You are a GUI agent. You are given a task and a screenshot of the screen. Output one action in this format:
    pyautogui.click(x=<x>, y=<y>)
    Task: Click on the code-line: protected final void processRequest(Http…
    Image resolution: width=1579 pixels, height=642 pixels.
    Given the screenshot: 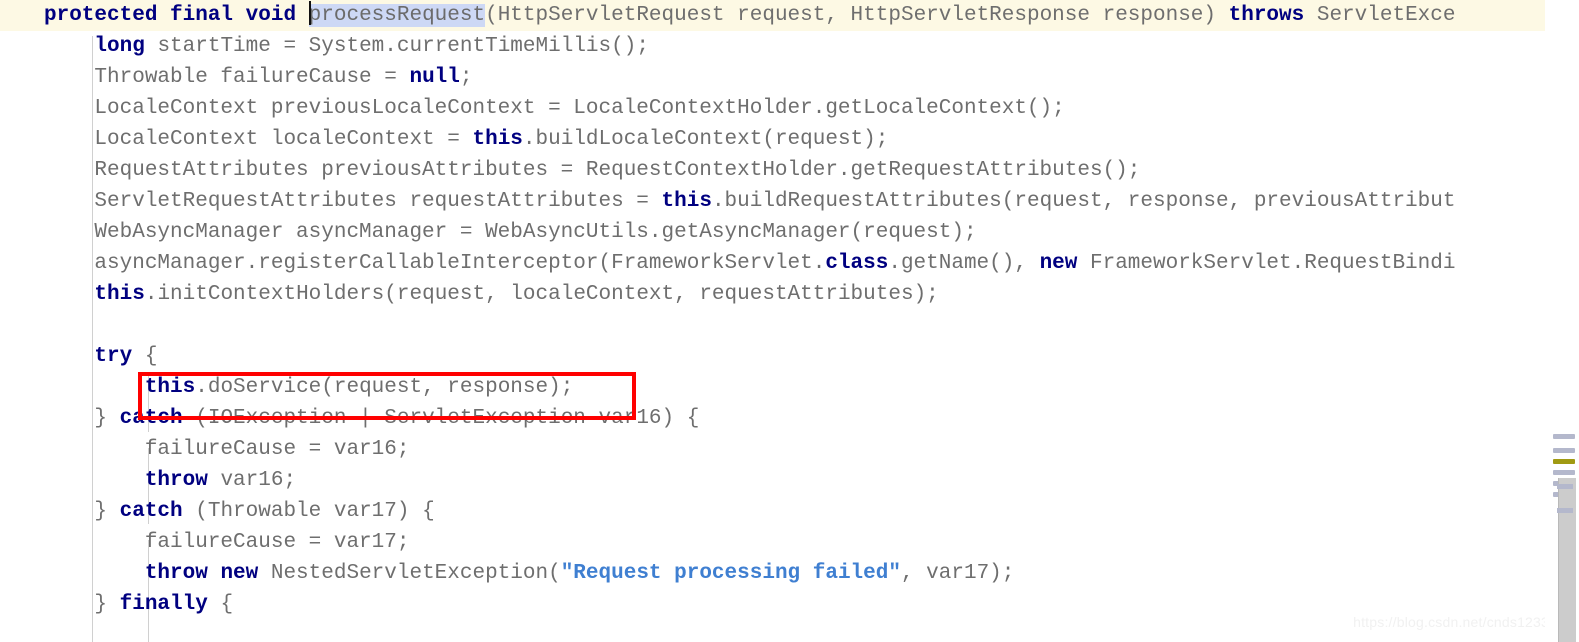 What is the action you would take?
    pyautogui.click(x=772, y=15)
    